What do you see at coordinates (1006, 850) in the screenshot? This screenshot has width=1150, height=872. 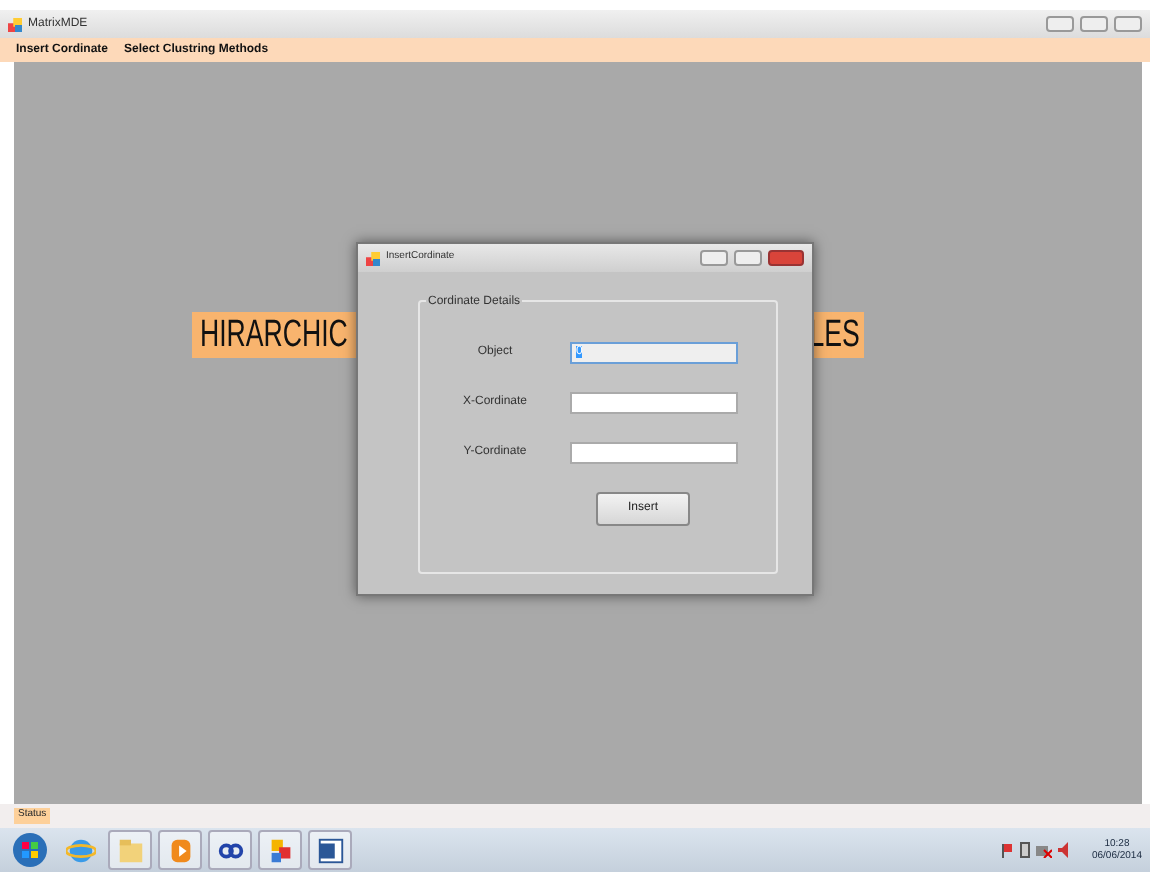 I see `flag-icon` at bounding box center [1006, 850].